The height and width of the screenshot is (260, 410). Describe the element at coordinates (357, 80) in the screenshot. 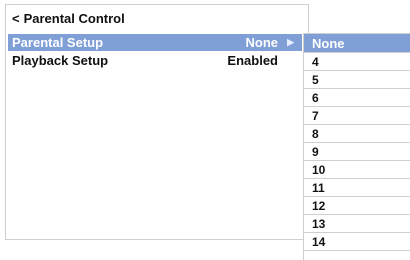

I see `dropdown-option: 5` at that location.